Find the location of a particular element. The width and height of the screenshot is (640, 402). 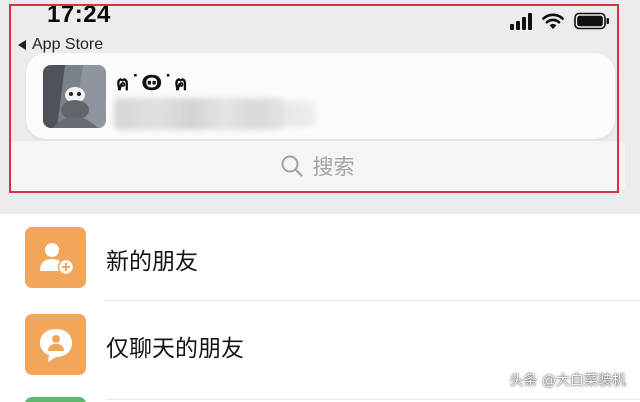

watermark: 头条 @大白菜装机 is located at coordinates (567, 381).